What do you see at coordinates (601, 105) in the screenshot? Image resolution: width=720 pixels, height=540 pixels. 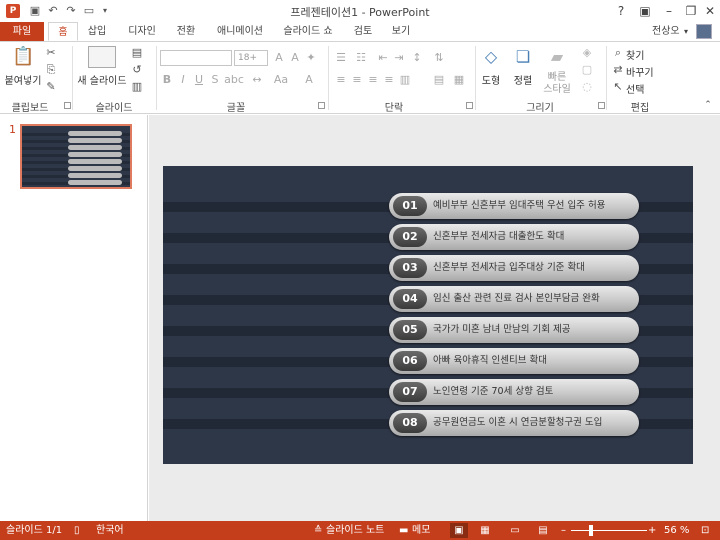 I see `drawing-launcher-icon` at bounding box center [601, 105].